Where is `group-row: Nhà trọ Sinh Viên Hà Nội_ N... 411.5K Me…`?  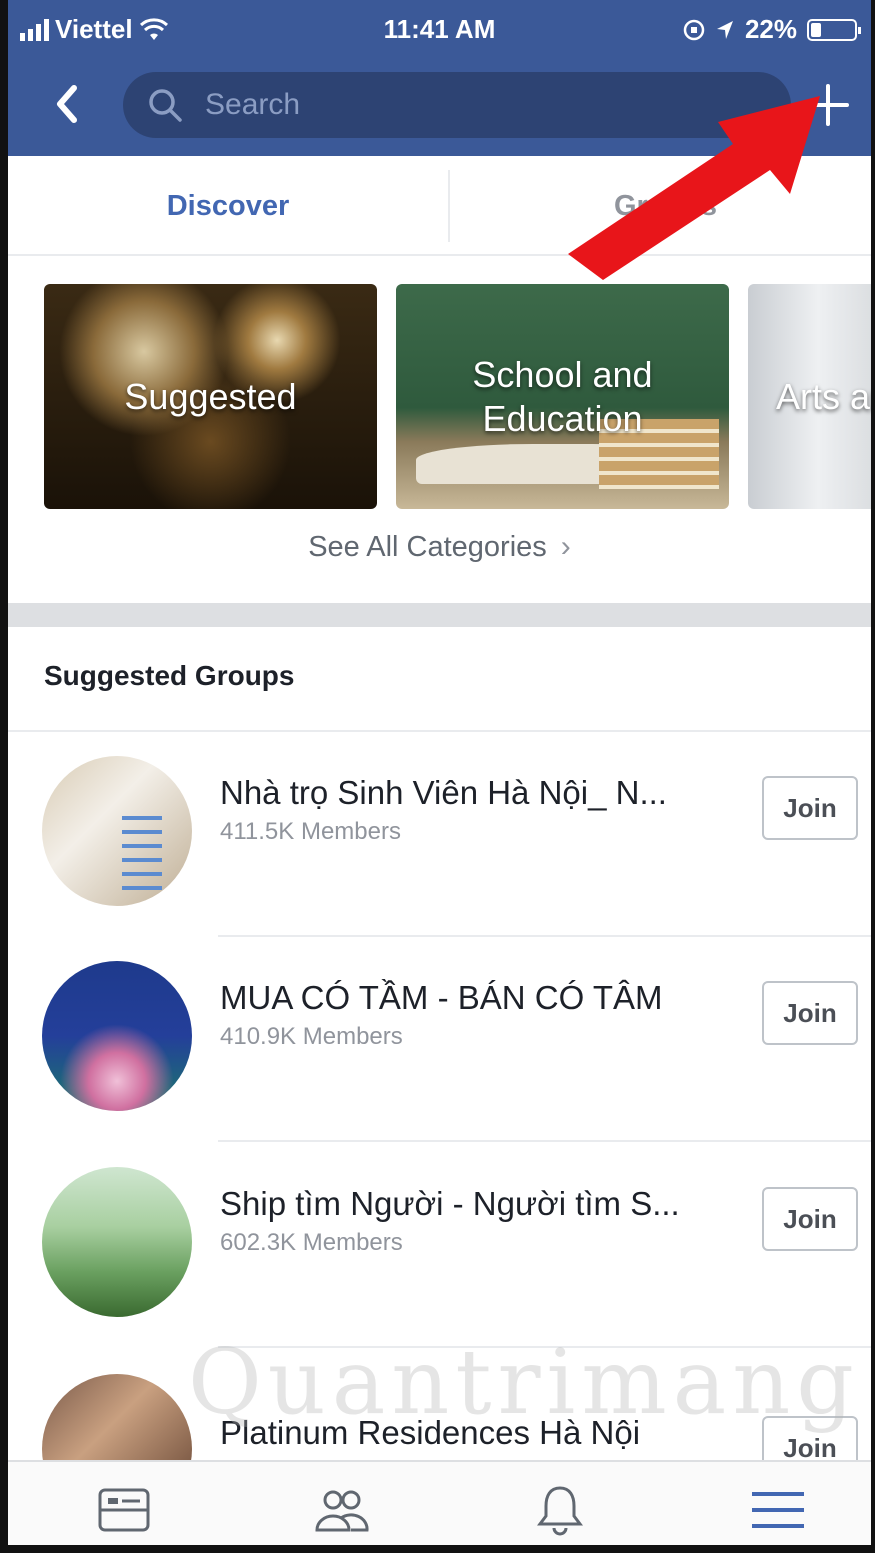
group-row: Nhà trọ Sinh Viên Hà Nội_ N... 411.5K Me… is located at coordinates (439, 834).